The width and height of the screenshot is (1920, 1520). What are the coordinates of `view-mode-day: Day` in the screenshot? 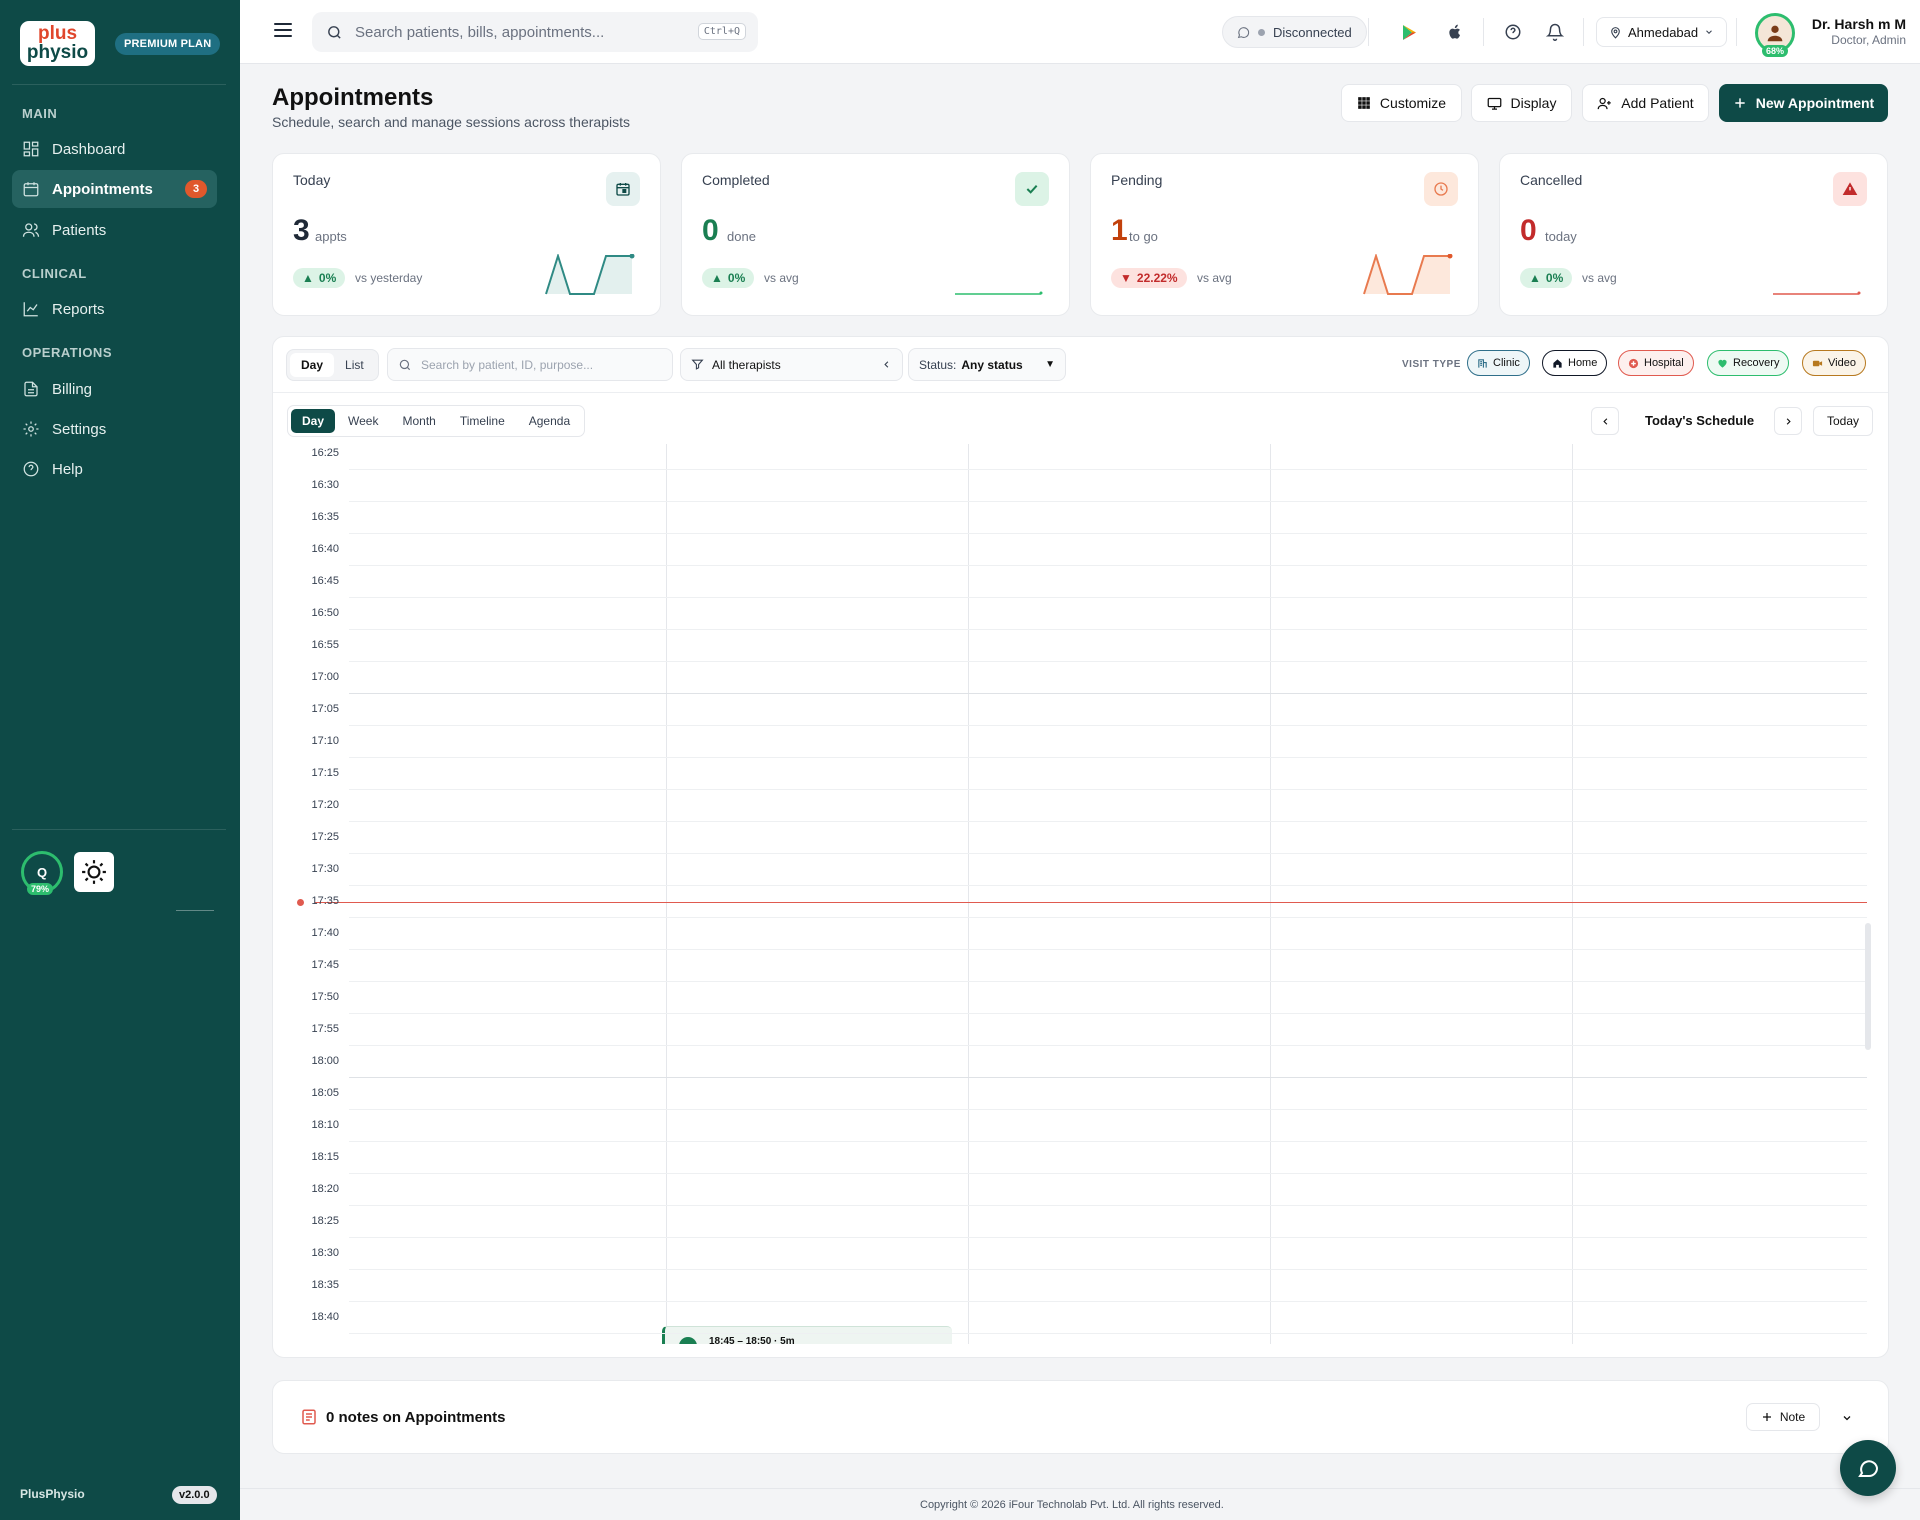 It's located at (312, 365).